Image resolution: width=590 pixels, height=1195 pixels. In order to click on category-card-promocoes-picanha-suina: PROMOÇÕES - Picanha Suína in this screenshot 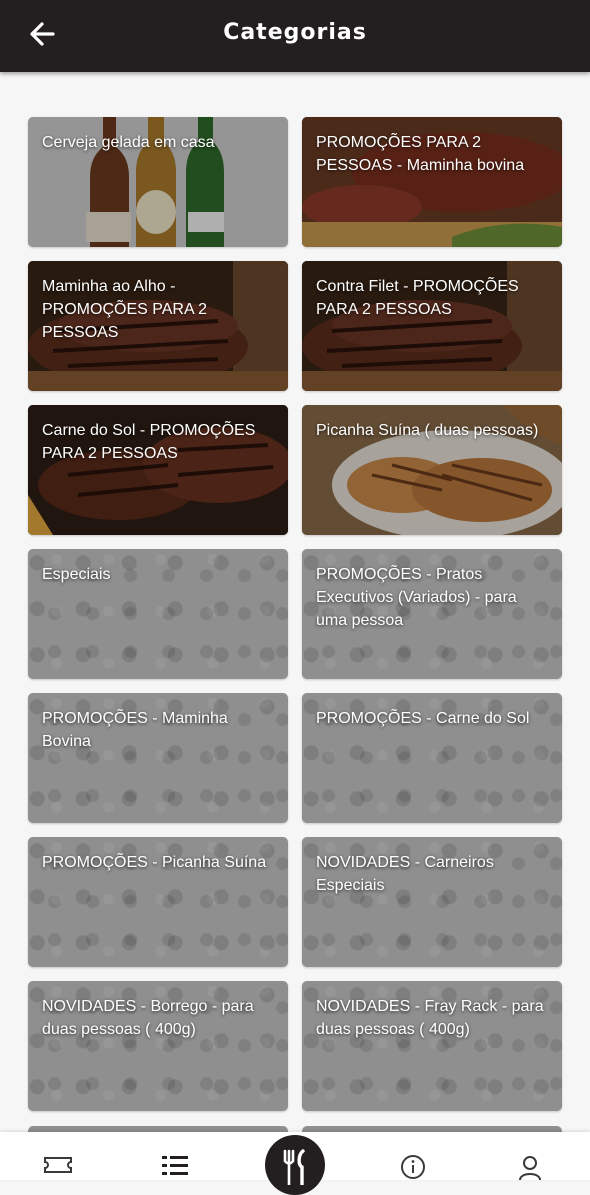, I will do `click(158, 902)`.